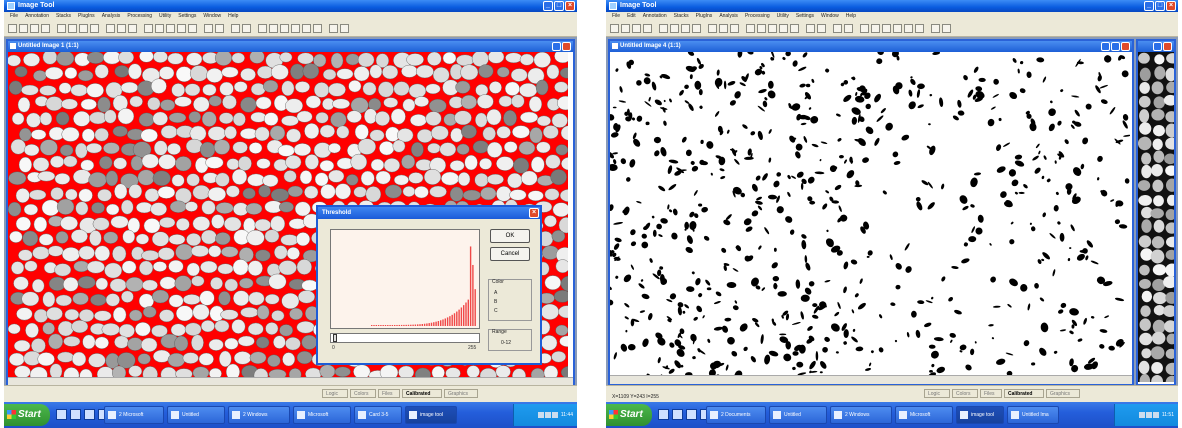 The height and width of the screenshot is (428, 1182). What do you see at coordinates (1156, 218) in the screenshot?
I see `grain-thumbnail` at bounding box center [1156, 218].